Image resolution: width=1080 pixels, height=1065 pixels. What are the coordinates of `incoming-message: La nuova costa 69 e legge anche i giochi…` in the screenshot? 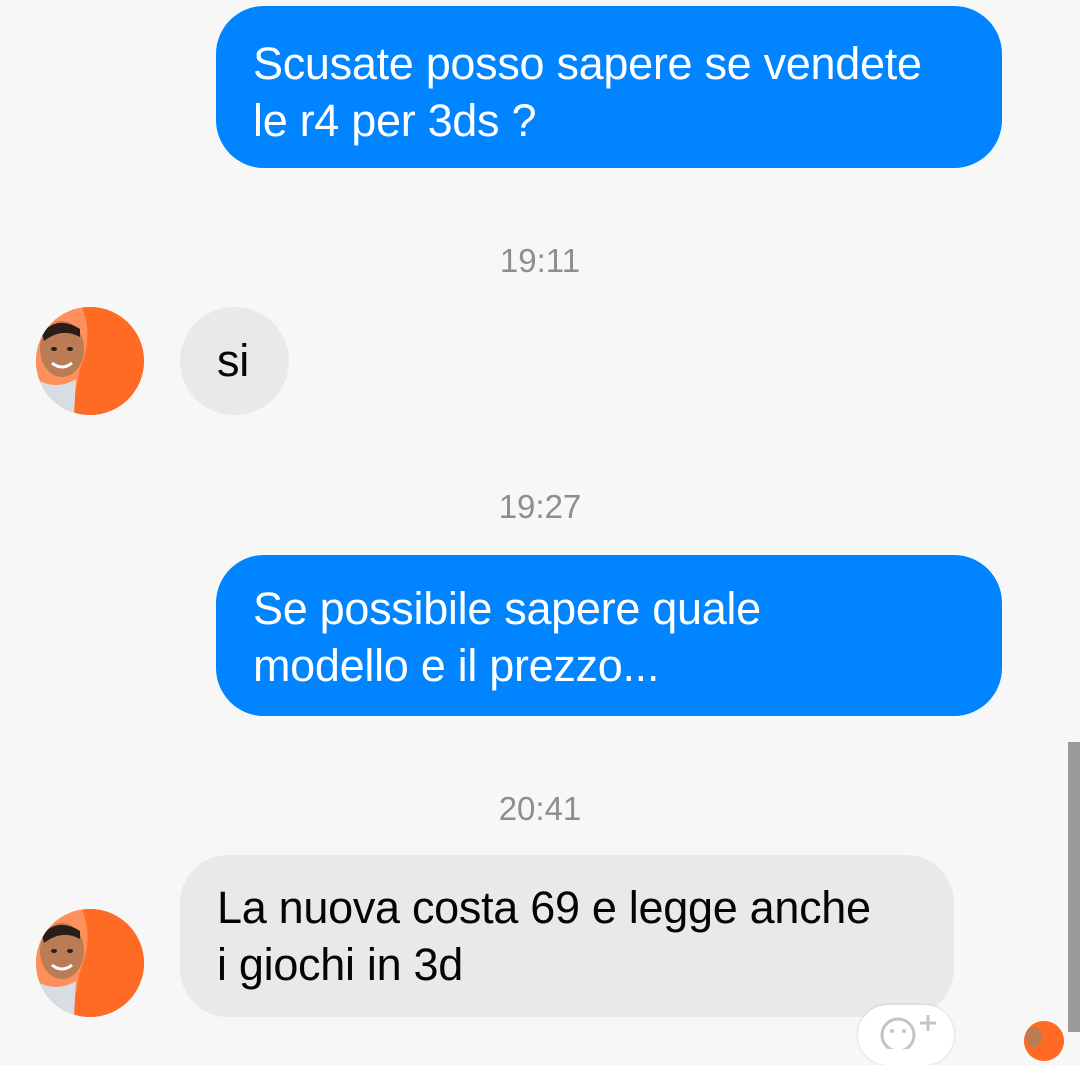 It's located at (567, 936).